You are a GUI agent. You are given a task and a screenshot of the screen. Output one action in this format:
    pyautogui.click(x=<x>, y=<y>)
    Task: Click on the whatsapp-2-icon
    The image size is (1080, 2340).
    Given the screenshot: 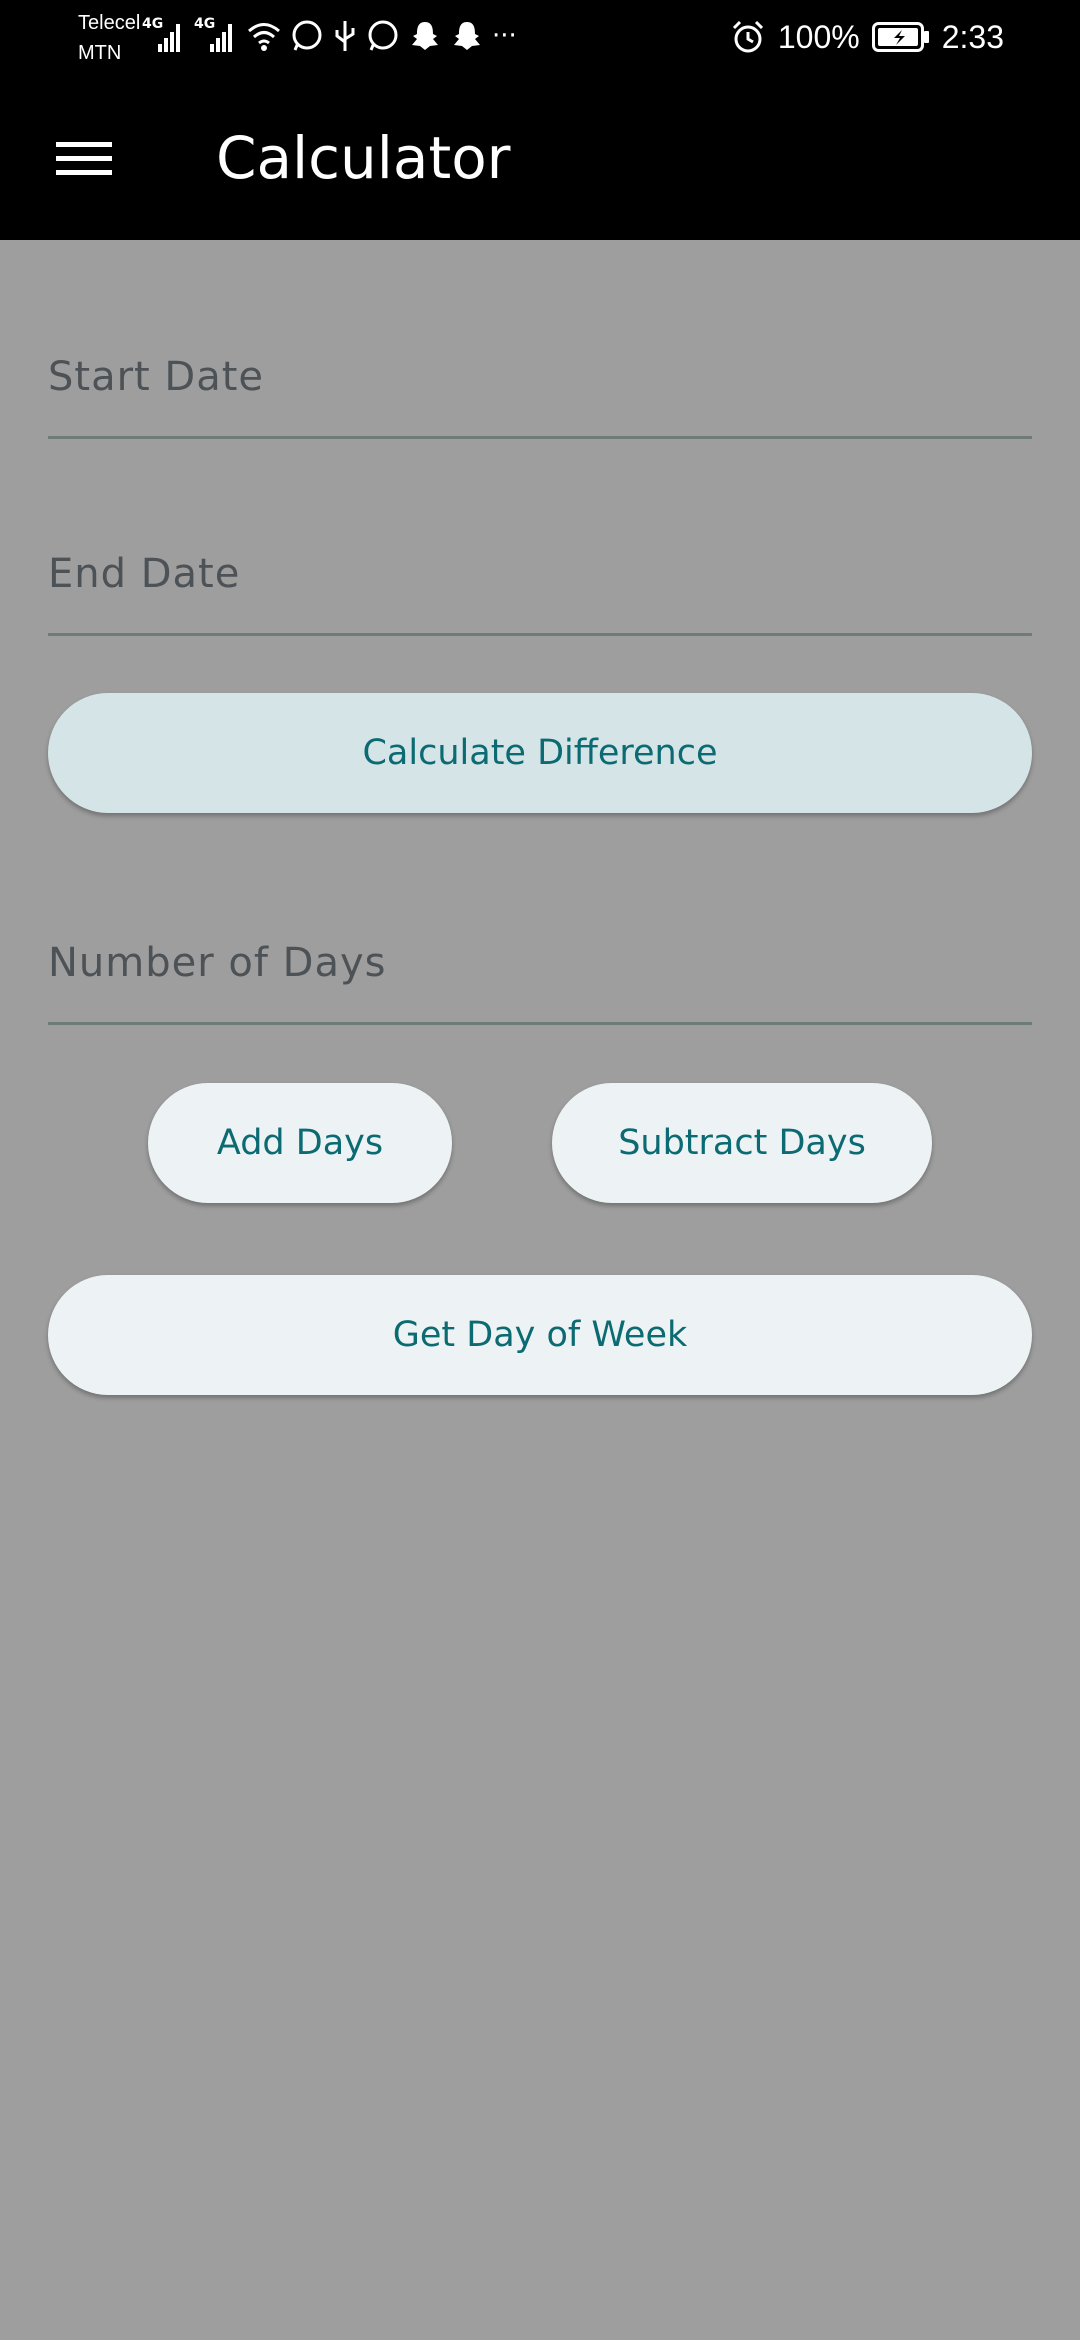 What is the action you would take?
    pyautogui.click(x=383, y=35)
    